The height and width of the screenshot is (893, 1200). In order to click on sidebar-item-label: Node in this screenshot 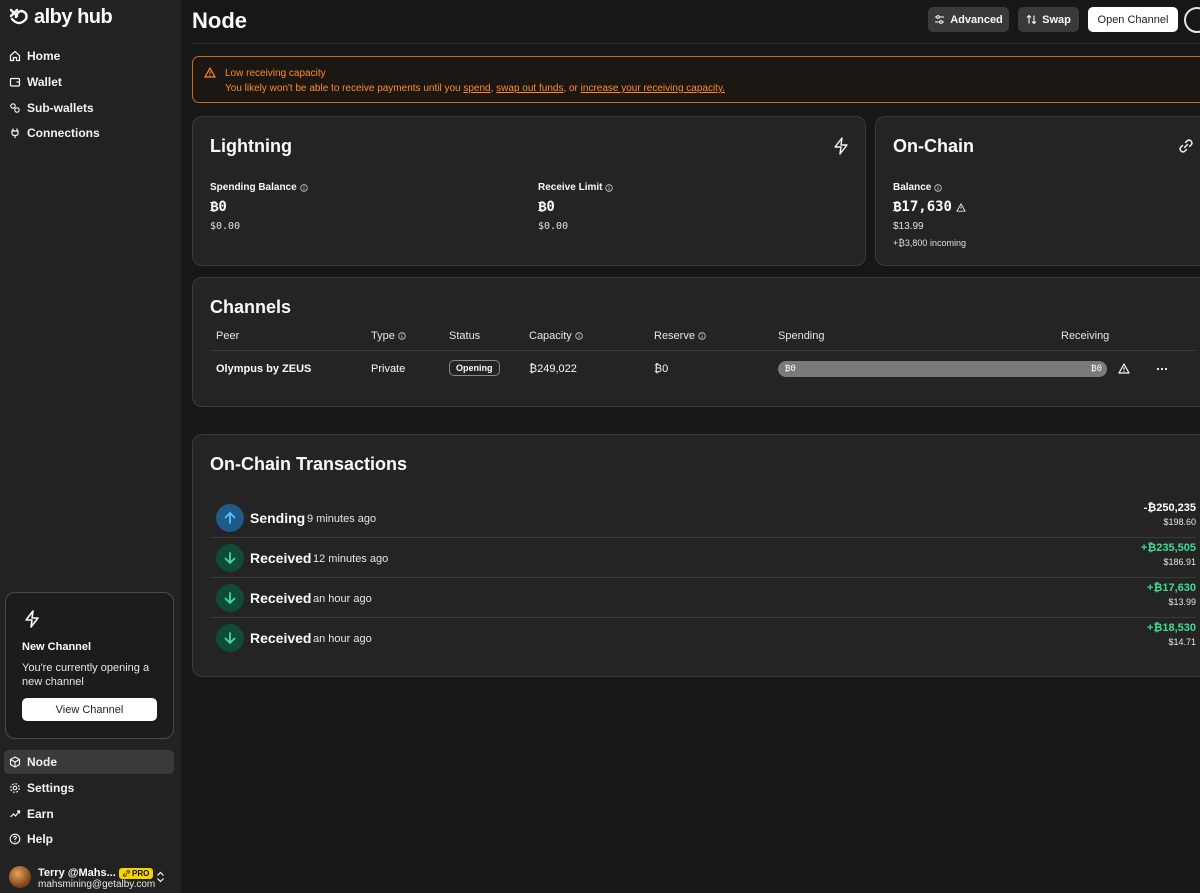, I will do `click(42, 762)`.